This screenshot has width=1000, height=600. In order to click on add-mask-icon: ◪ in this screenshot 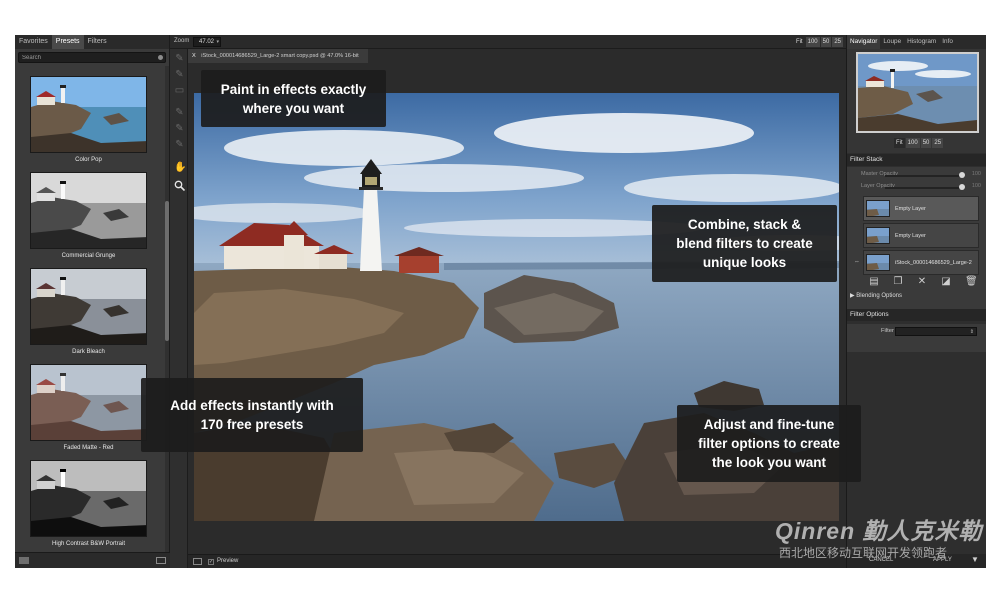, I will do `click(946, 281)`.